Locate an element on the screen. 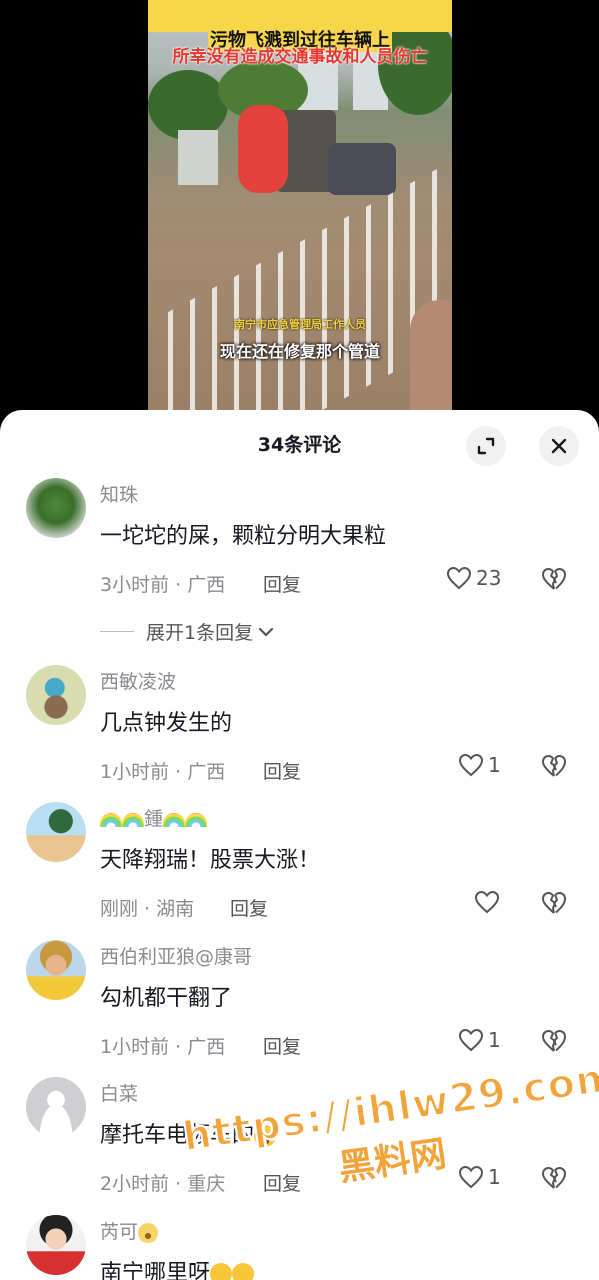  expand-icon is located at coordinates (486, 446).